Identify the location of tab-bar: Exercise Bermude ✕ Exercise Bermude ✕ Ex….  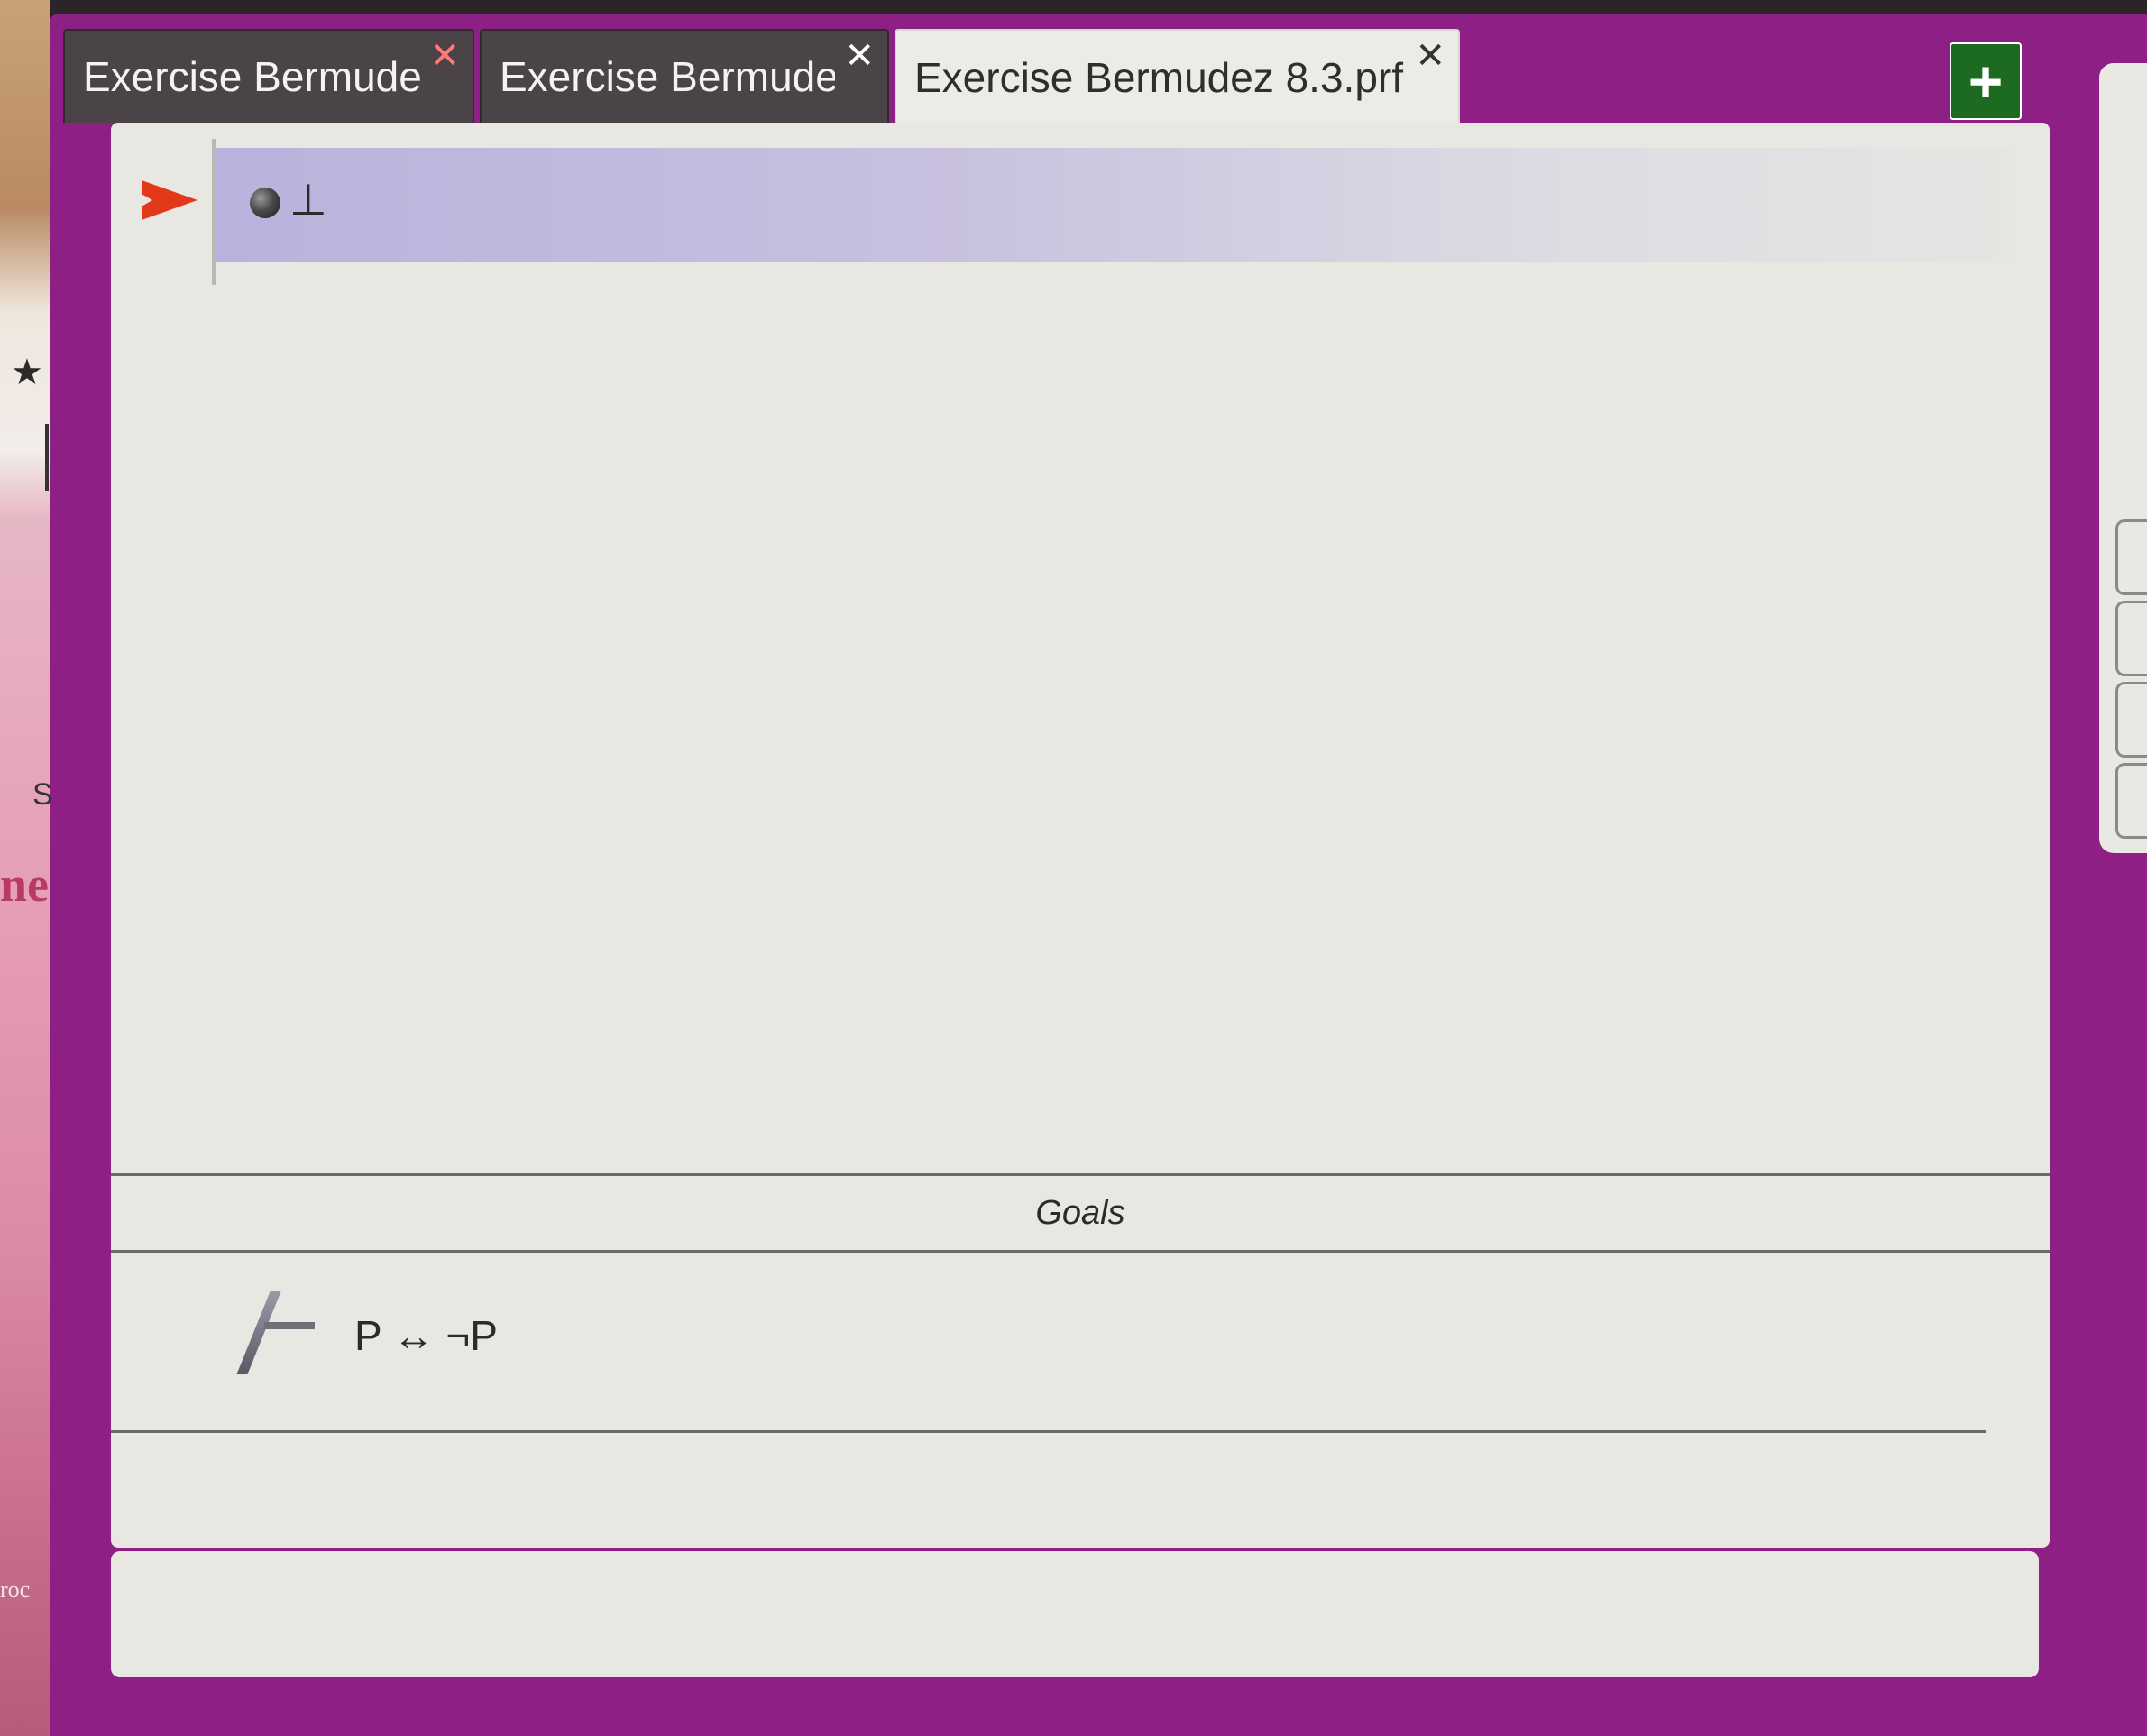
(761, 76).